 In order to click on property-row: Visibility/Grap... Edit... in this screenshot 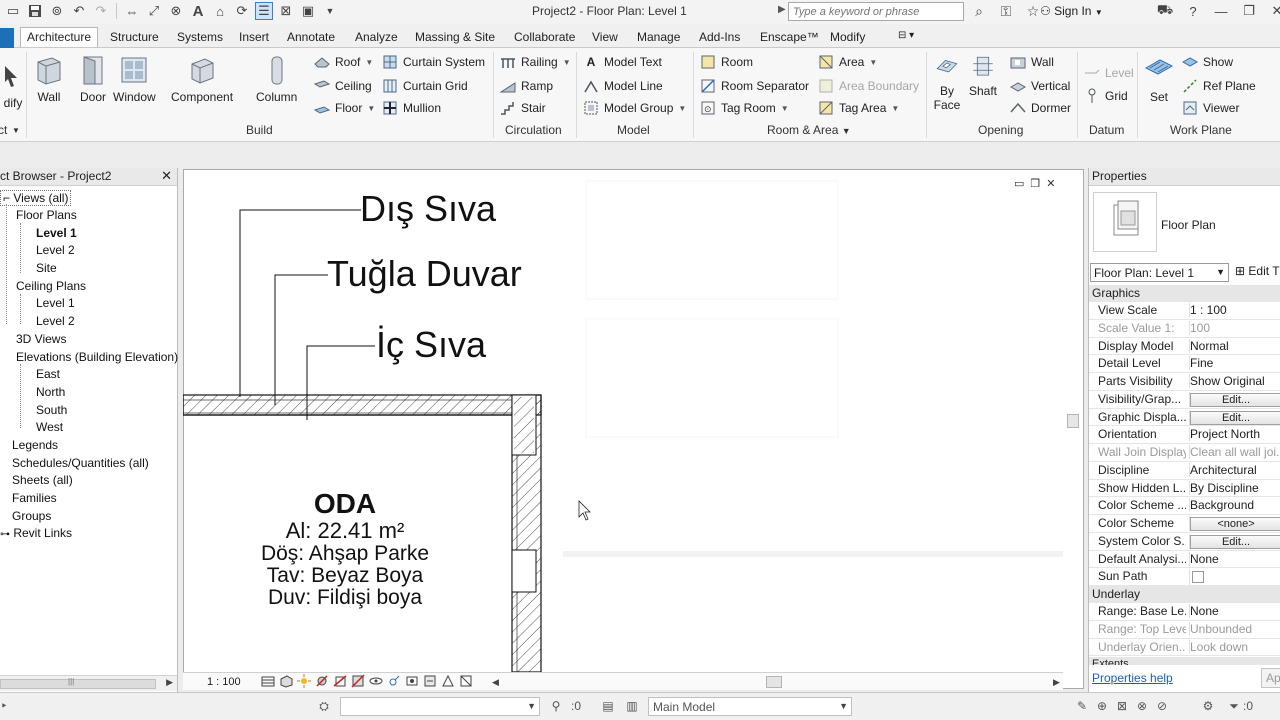, I will do `click(1184, 400)`.